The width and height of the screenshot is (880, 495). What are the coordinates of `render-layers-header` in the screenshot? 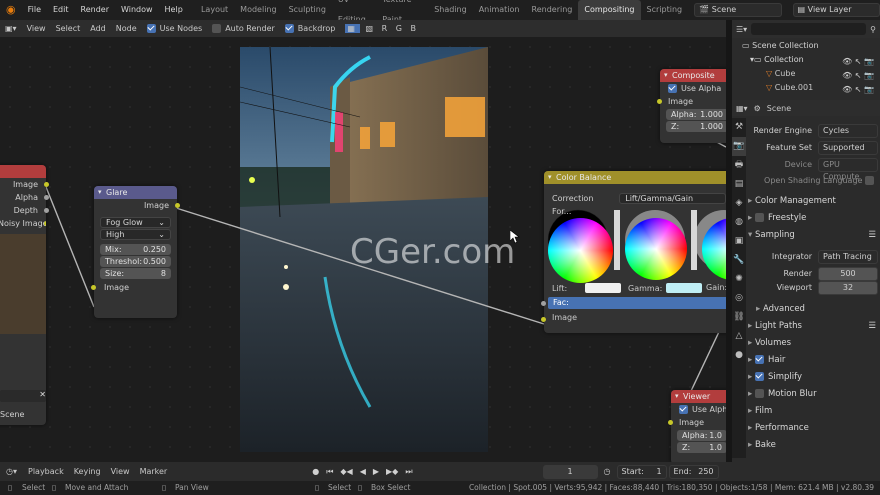 It's located at (23, 171).